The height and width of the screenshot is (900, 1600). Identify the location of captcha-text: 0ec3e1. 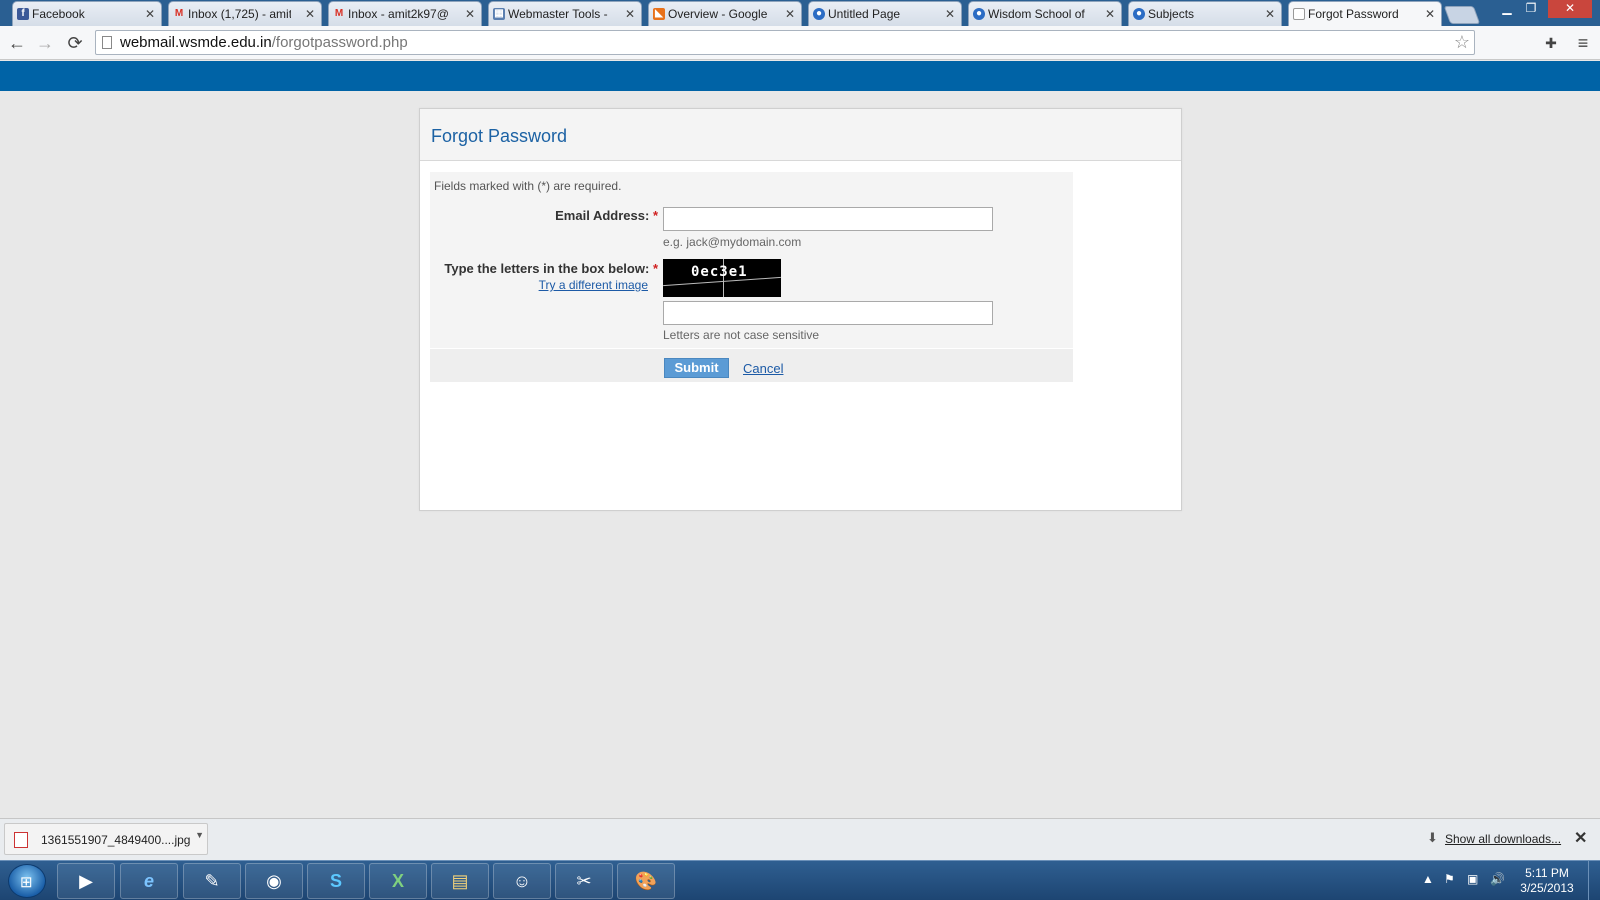
(719, 272).